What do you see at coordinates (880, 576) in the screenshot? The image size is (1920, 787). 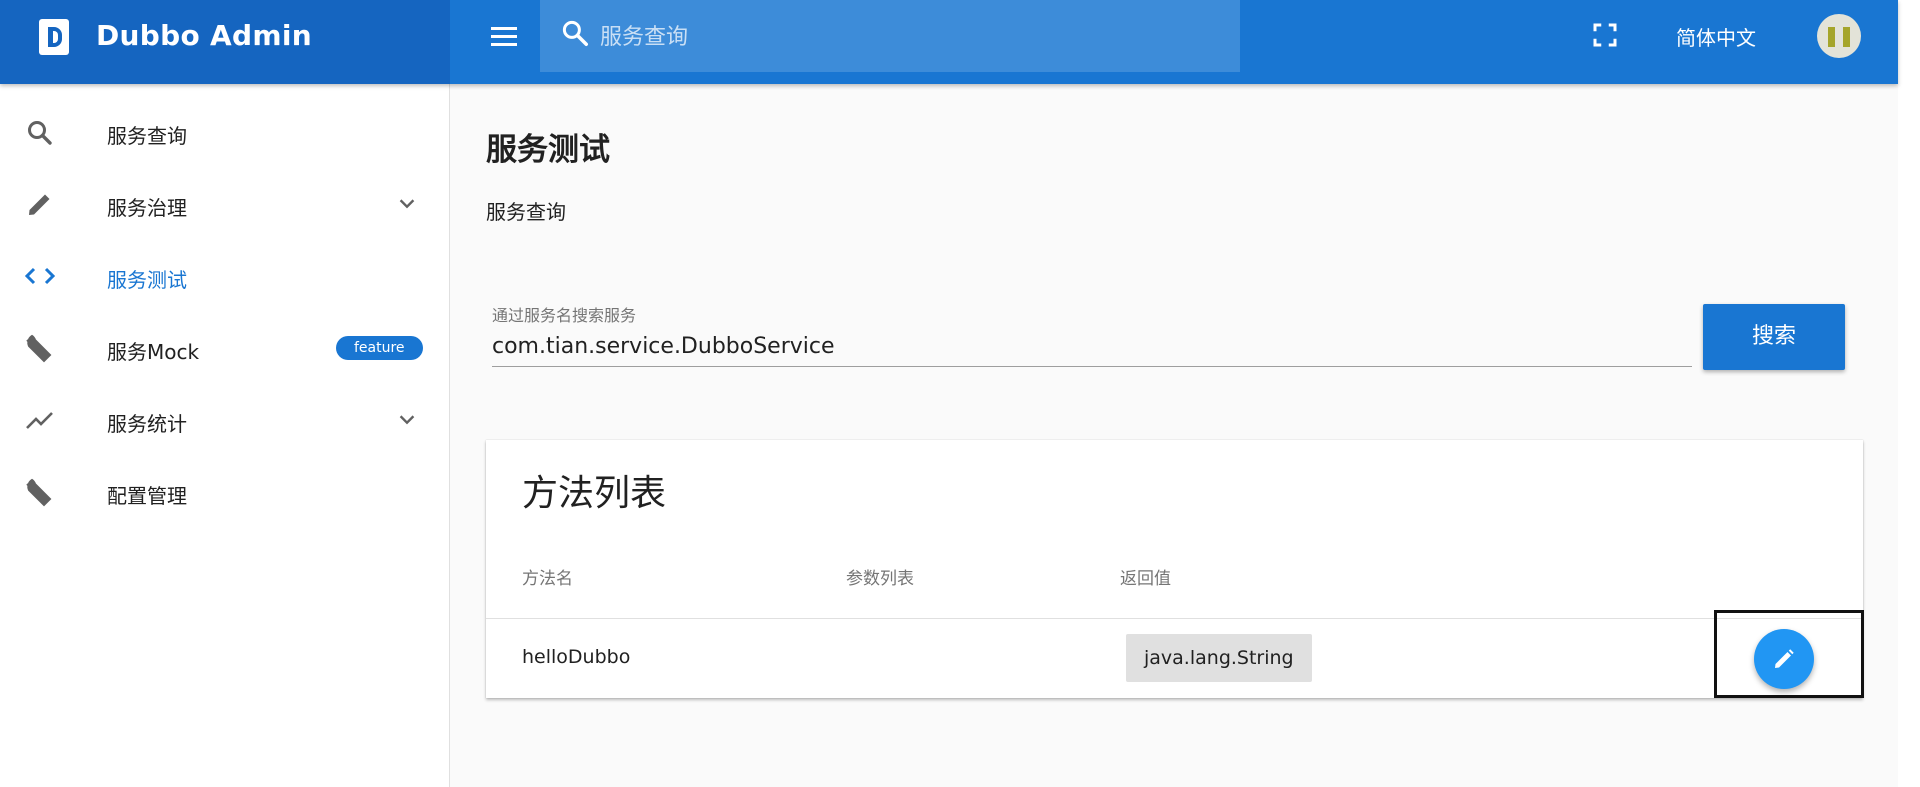 I see `column-header-params: 参数列表` at bounding box center [880, 576].